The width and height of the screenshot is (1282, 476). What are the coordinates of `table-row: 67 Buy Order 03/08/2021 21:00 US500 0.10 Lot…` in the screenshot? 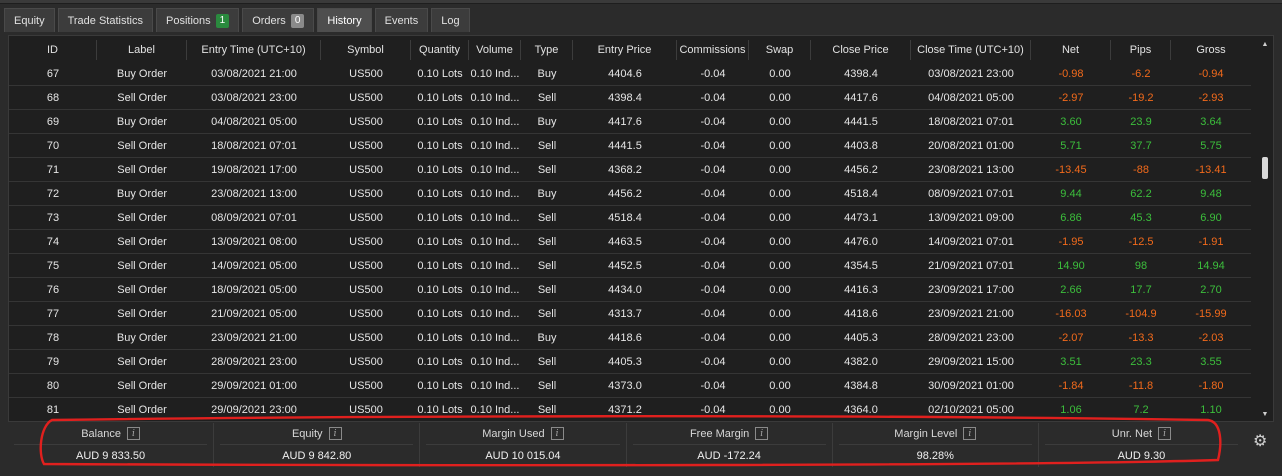 It's located at (630, 74).